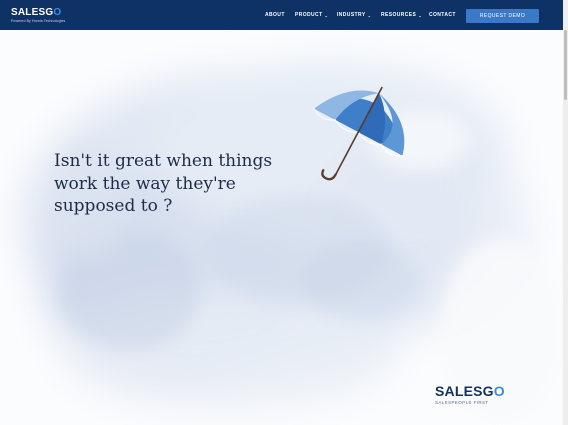  I want to click on header-logo-tagline: Powered By Honda Technologies, so click(38, 21).